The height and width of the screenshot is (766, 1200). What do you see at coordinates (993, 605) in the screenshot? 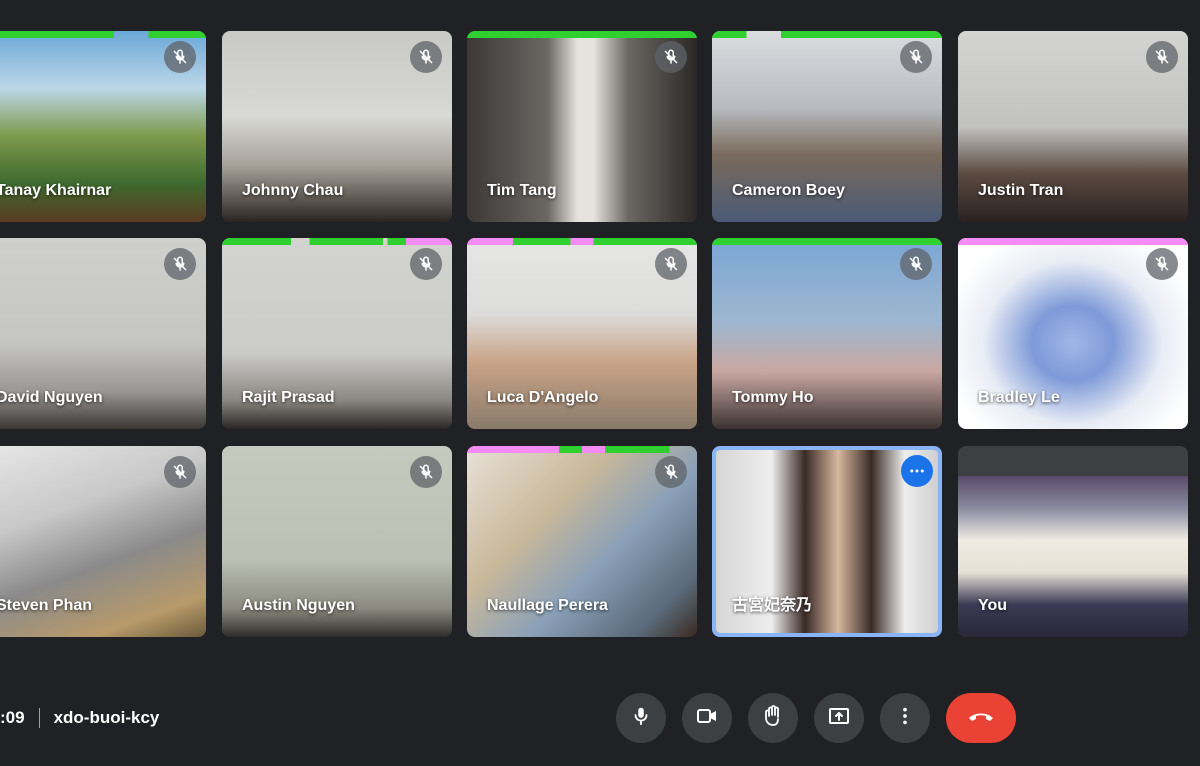
I see `participant-name: You` at bounding box center [993, 605].